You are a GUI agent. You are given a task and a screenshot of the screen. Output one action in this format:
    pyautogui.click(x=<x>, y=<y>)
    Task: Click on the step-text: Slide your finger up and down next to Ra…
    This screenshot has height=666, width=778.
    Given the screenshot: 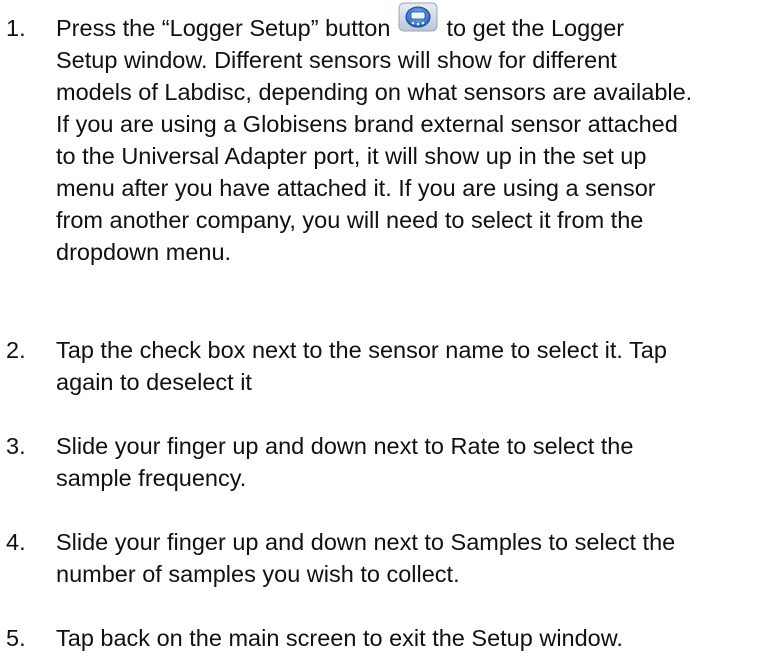 What is the action you would take?
    pyautogui.click(x=414, y=462)
    